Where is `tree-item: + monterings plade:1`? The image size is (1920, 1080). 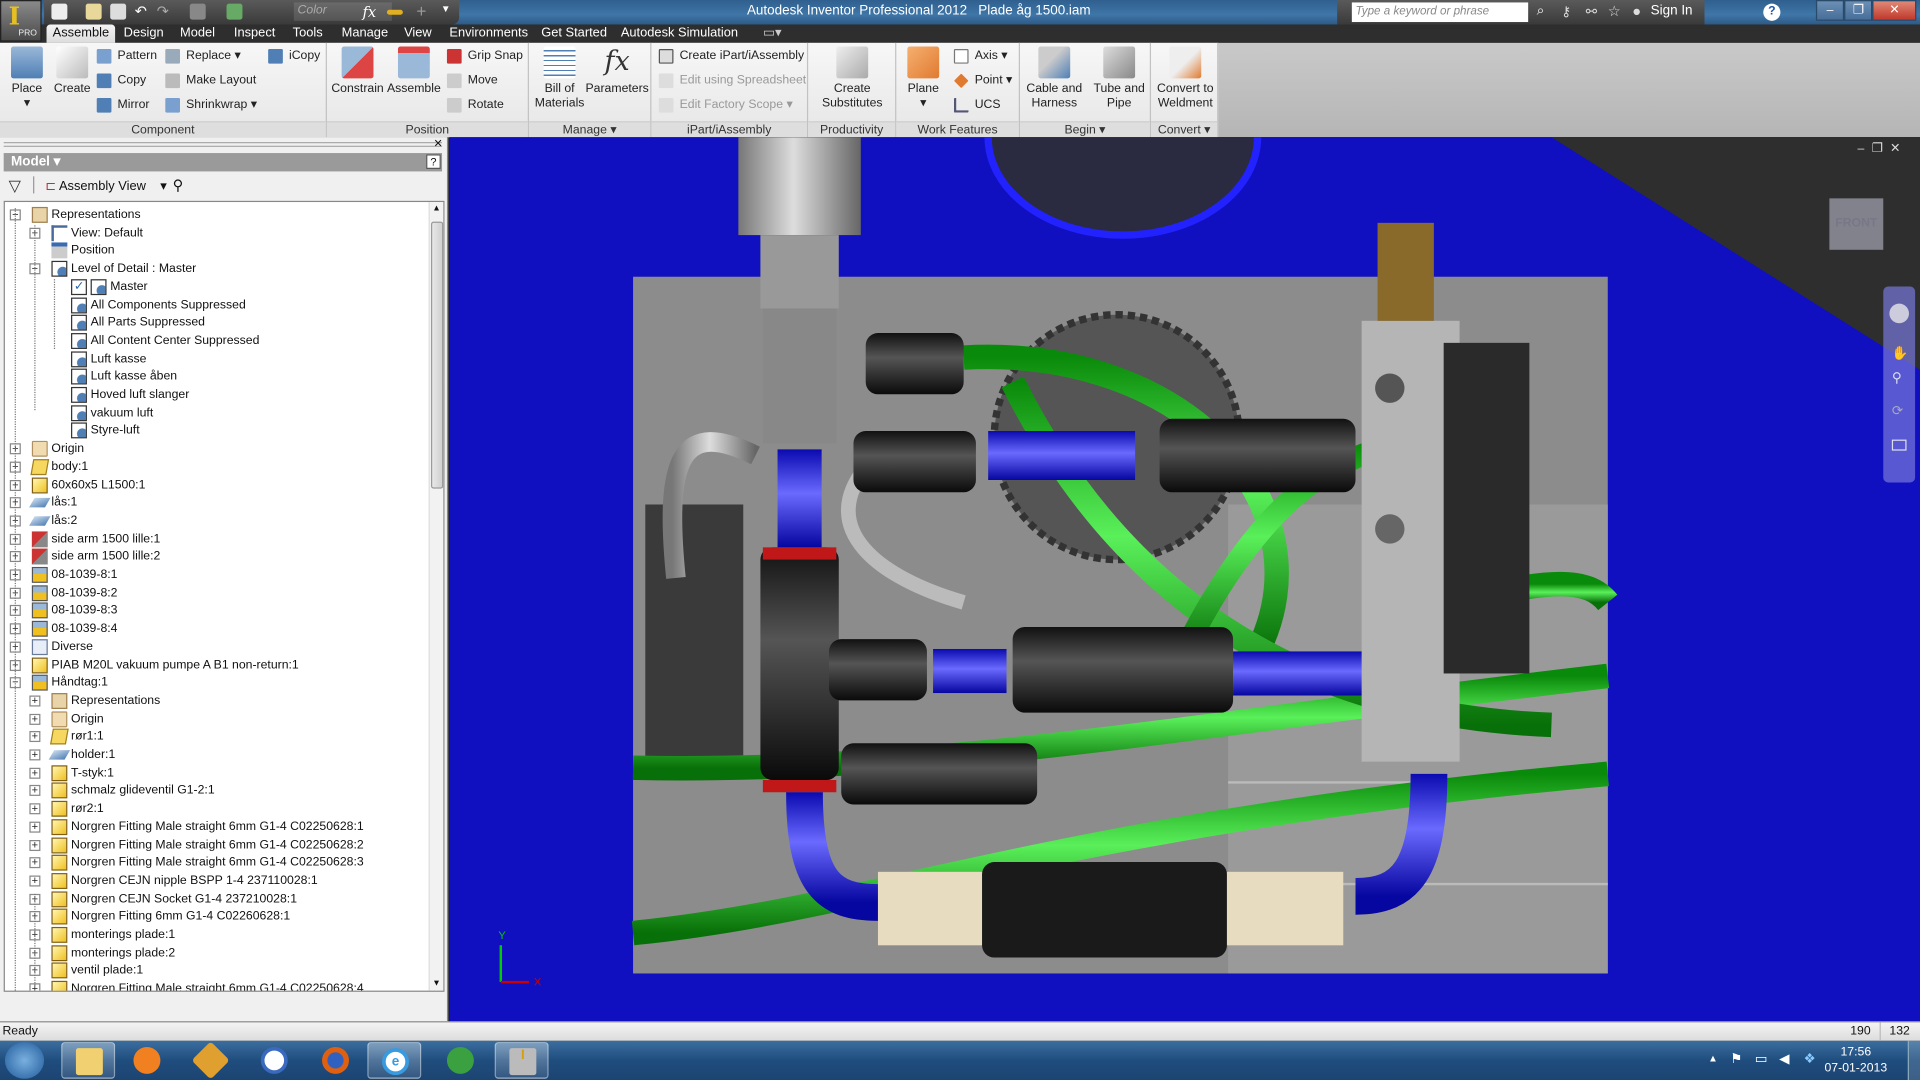 tree-item: + monterings plade:1 is located at coordinates (213, 935).